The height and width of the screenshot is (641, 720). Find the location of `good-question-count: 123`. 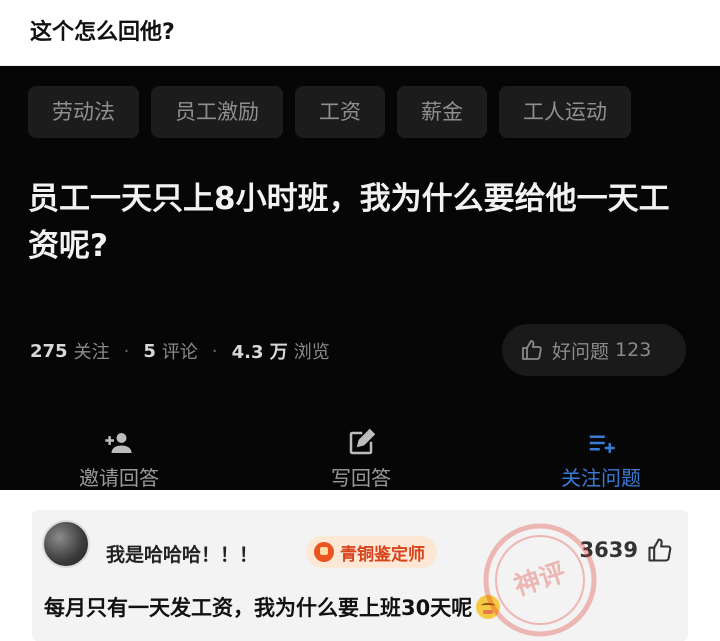

good-question-count: 123 is located at coordinates (633, 350).